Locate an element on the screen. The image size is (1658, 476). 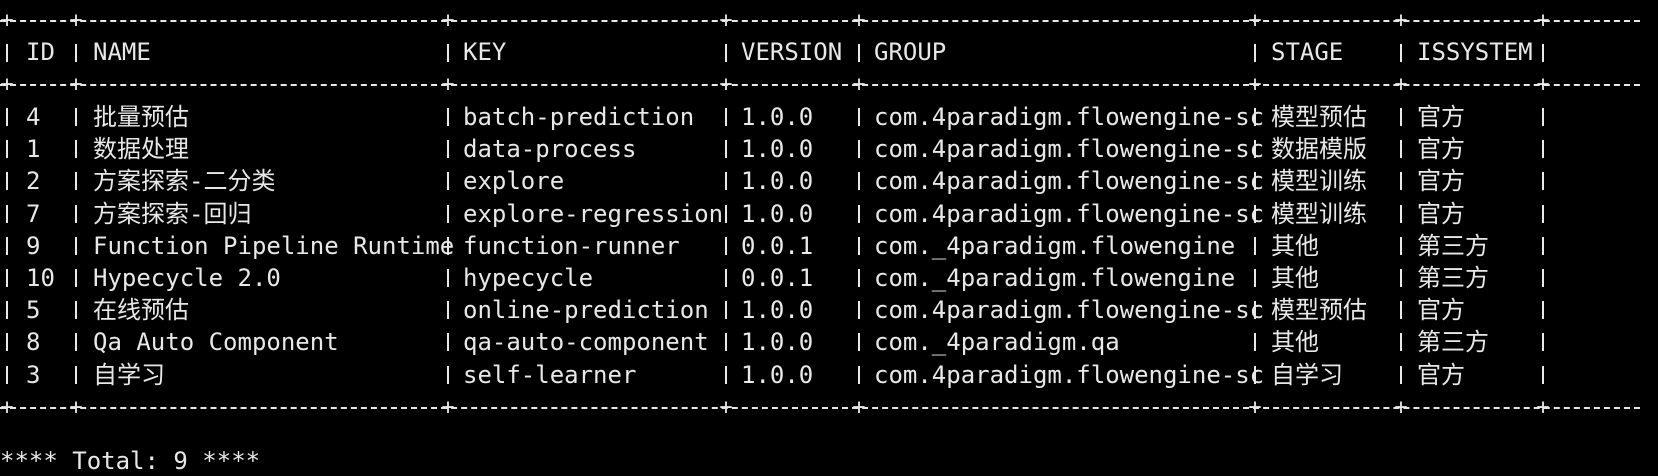
cell-name: 数据处理 is located at coordinates (141, 149).